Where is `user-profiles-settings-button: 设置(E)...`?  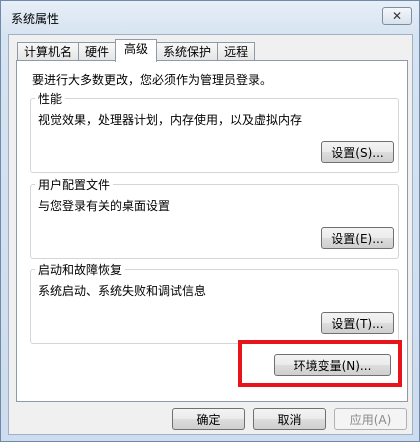 user-profiles-settings-button: 设置(E)... is located at coordinates (357, 238).